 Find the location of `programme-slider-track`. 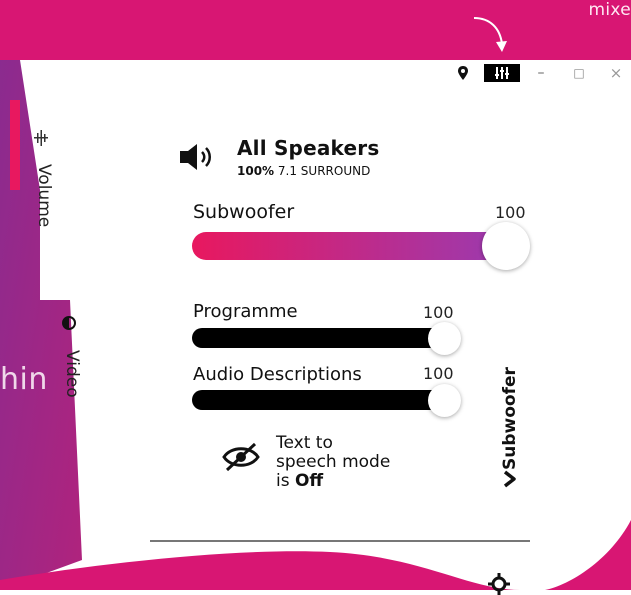

programme-slider-track is located at coordinates (321, 338).